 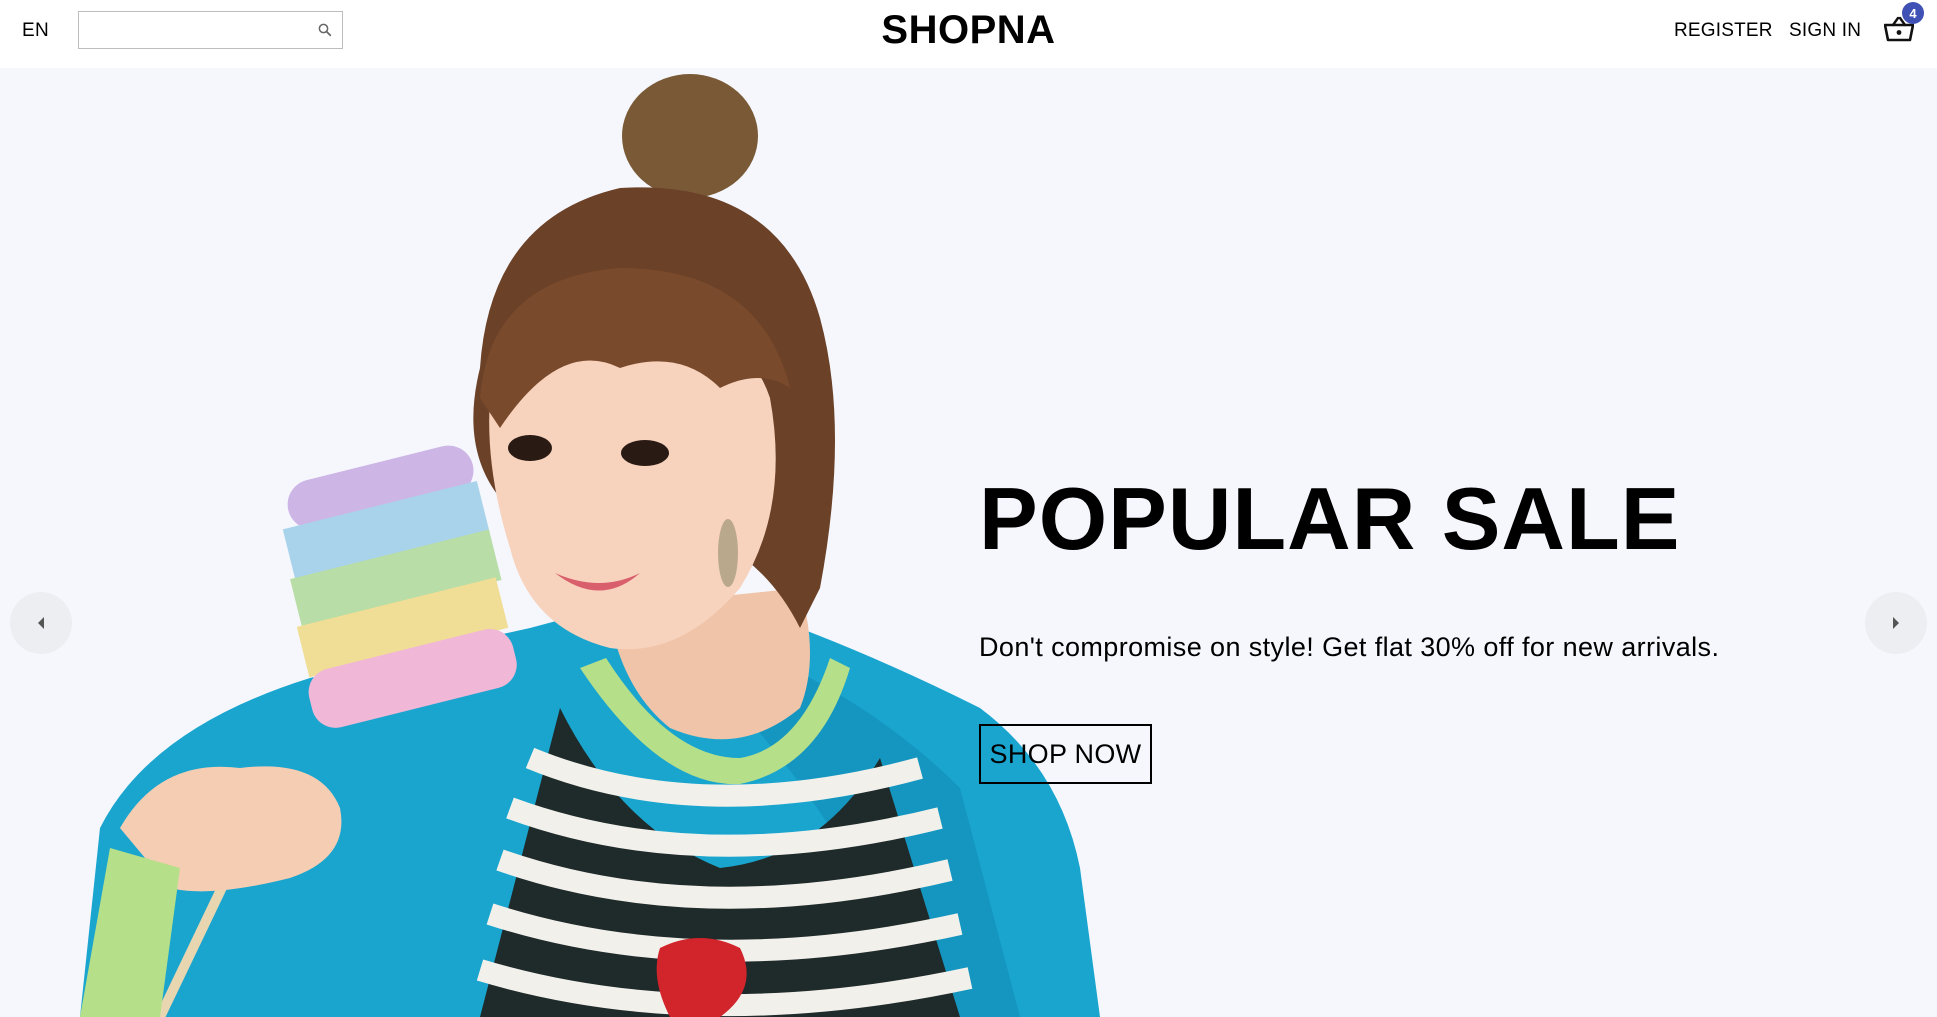 I want to click on search-input, so click(x=191, y=30).